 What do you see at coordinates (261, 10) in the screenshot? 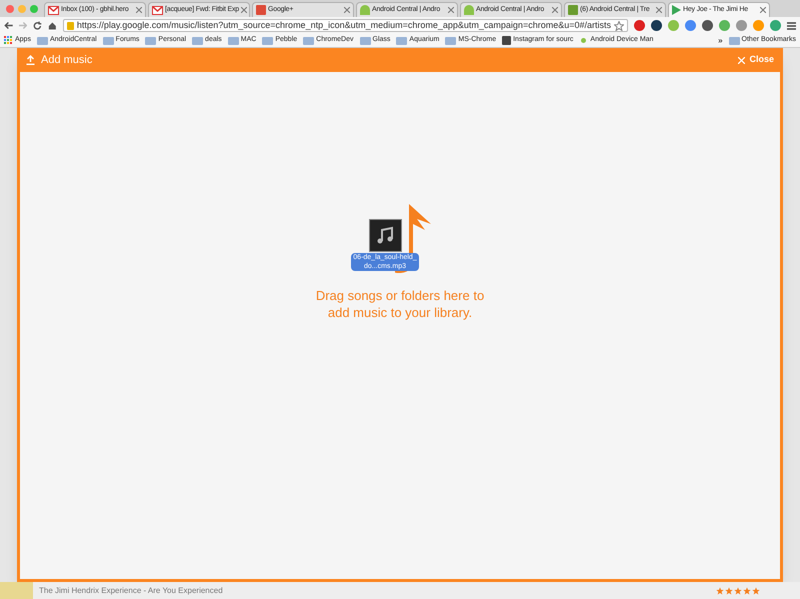
I see `plus-icon` at bounding box center [261, 10].